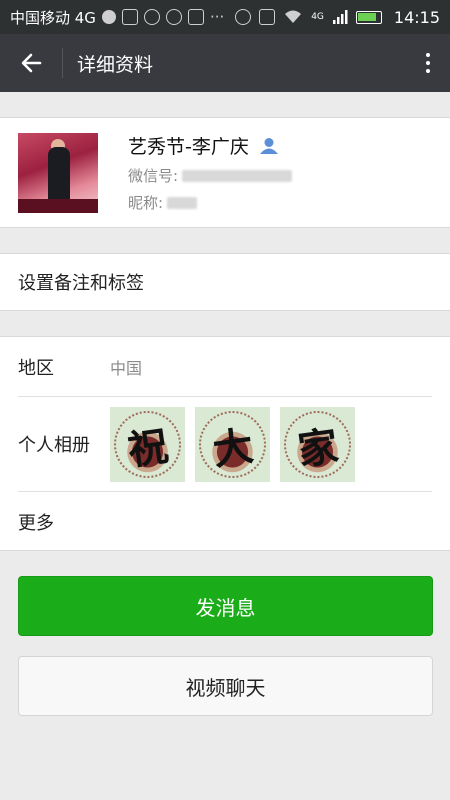 The image size is (450, 800). What do you see at coordinates (225, 686) in the screenshot?
I see `video-call-button: 视频聊天` at bounding box center [225, 686].